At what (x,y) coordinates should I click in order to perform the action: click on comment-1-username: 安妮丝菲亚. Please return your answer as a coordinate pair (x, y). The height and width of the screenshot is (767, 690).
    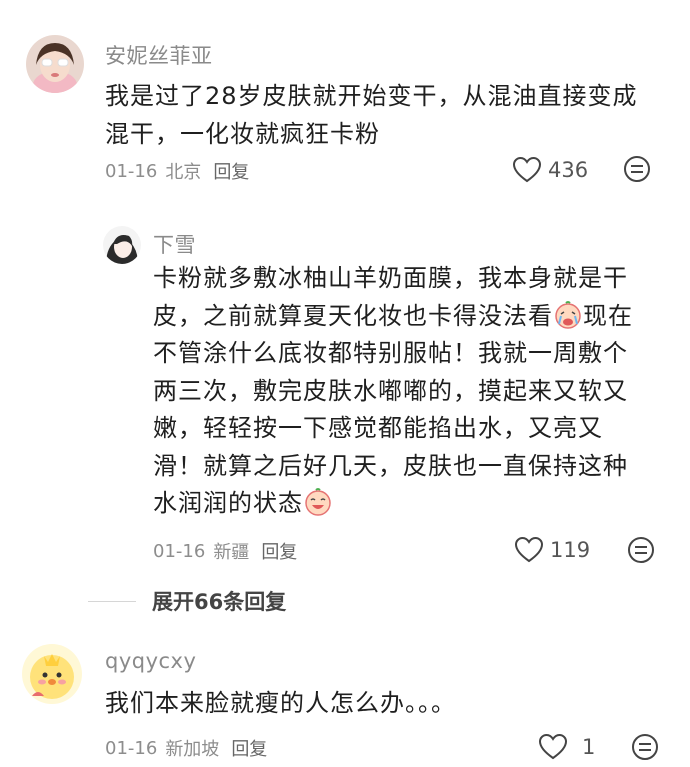
    Looking at the image, I should click on (159, 55).